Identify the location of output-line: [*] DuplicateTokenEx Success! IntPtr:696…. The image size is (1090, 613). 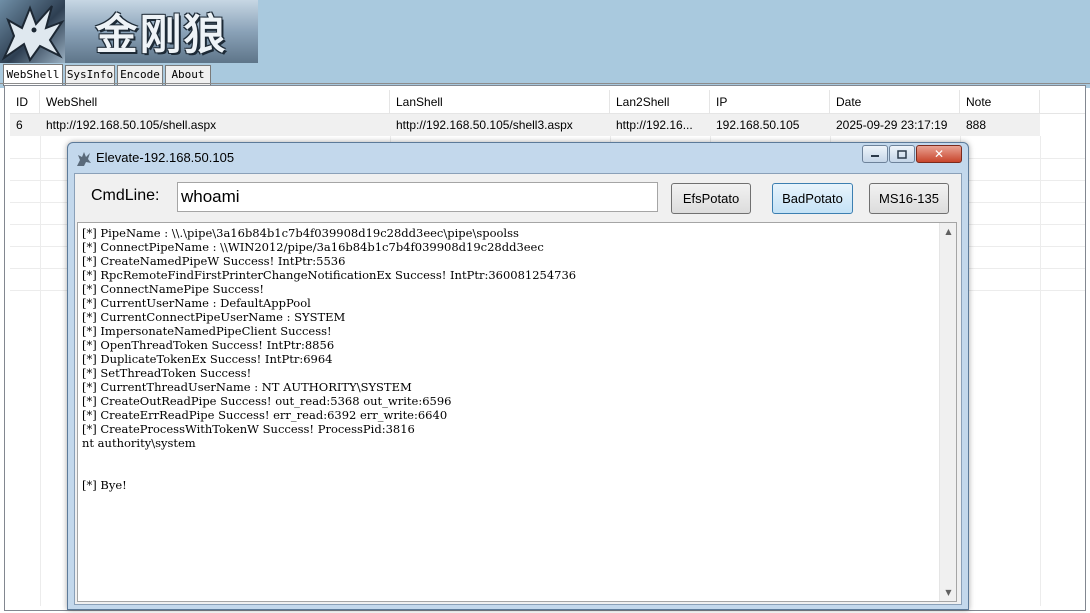
(207, 359).